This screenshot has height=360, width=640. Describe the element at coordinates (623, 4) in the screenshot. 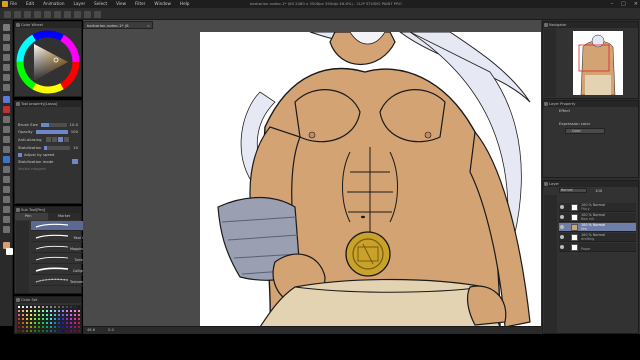

I see `maximize-icon: □` at that location.